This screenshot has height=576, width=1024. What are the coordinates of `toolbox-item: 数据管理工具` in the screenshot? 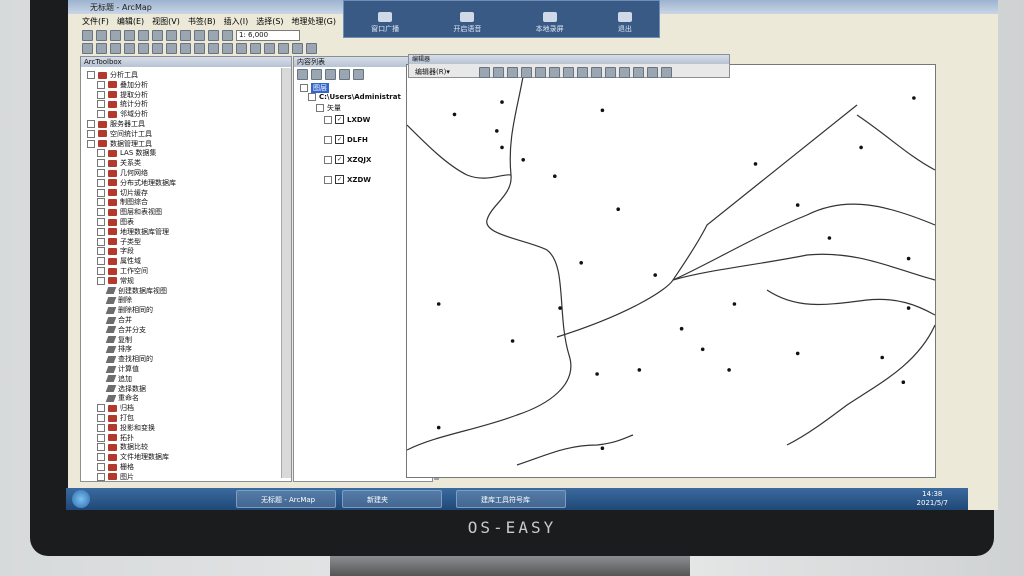 It's located at (119, 144).